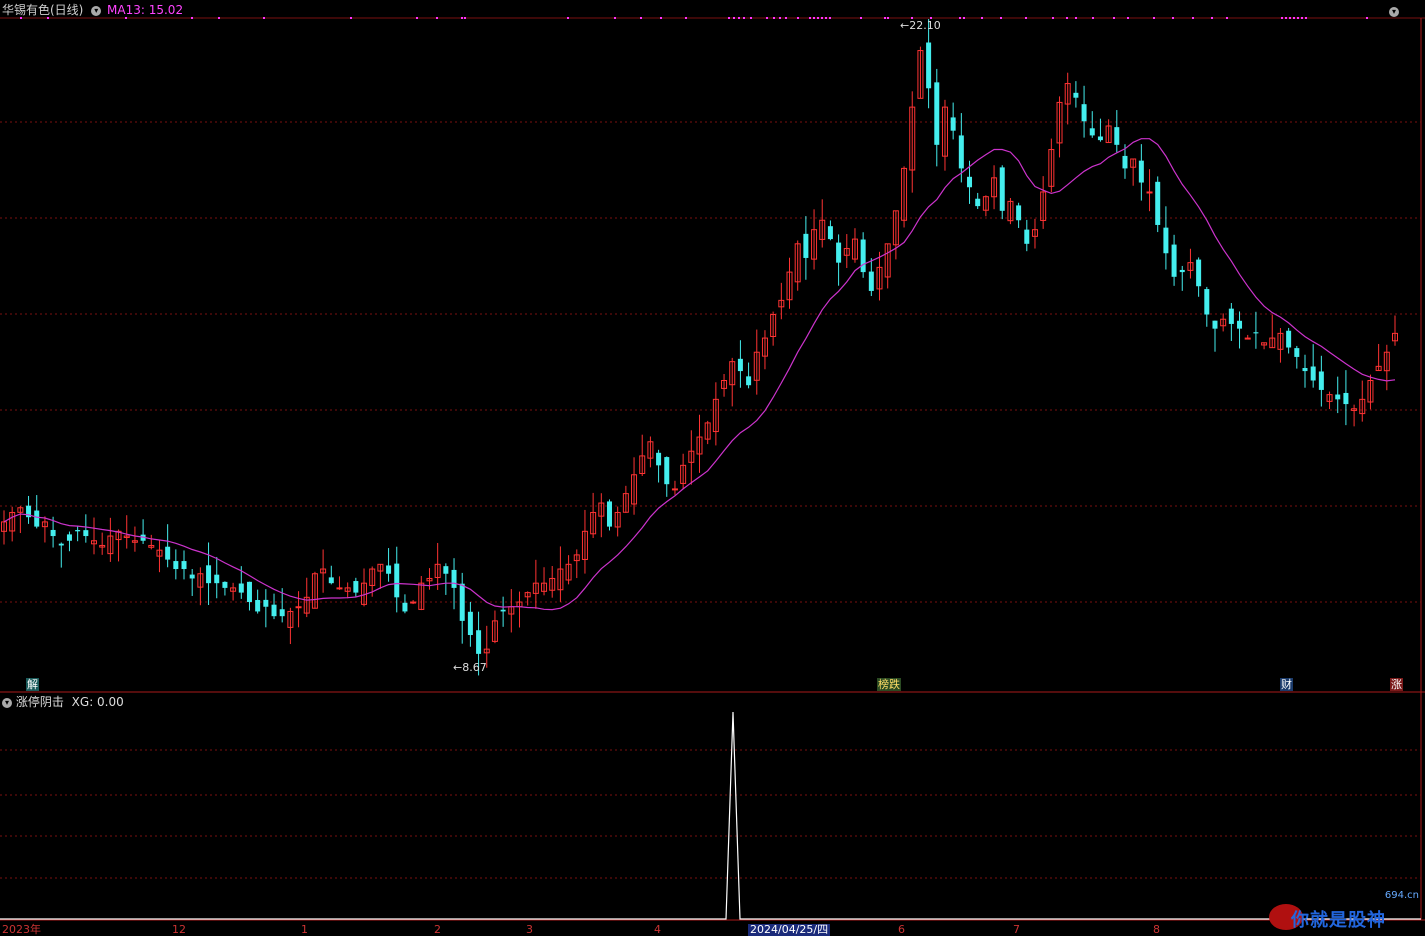 This screenshot has width=1425, height=936. What do you see at coordinates (1016, 929) in the screenshot?
I see `x-label-7: 7` at bounding box center [1016, 929].